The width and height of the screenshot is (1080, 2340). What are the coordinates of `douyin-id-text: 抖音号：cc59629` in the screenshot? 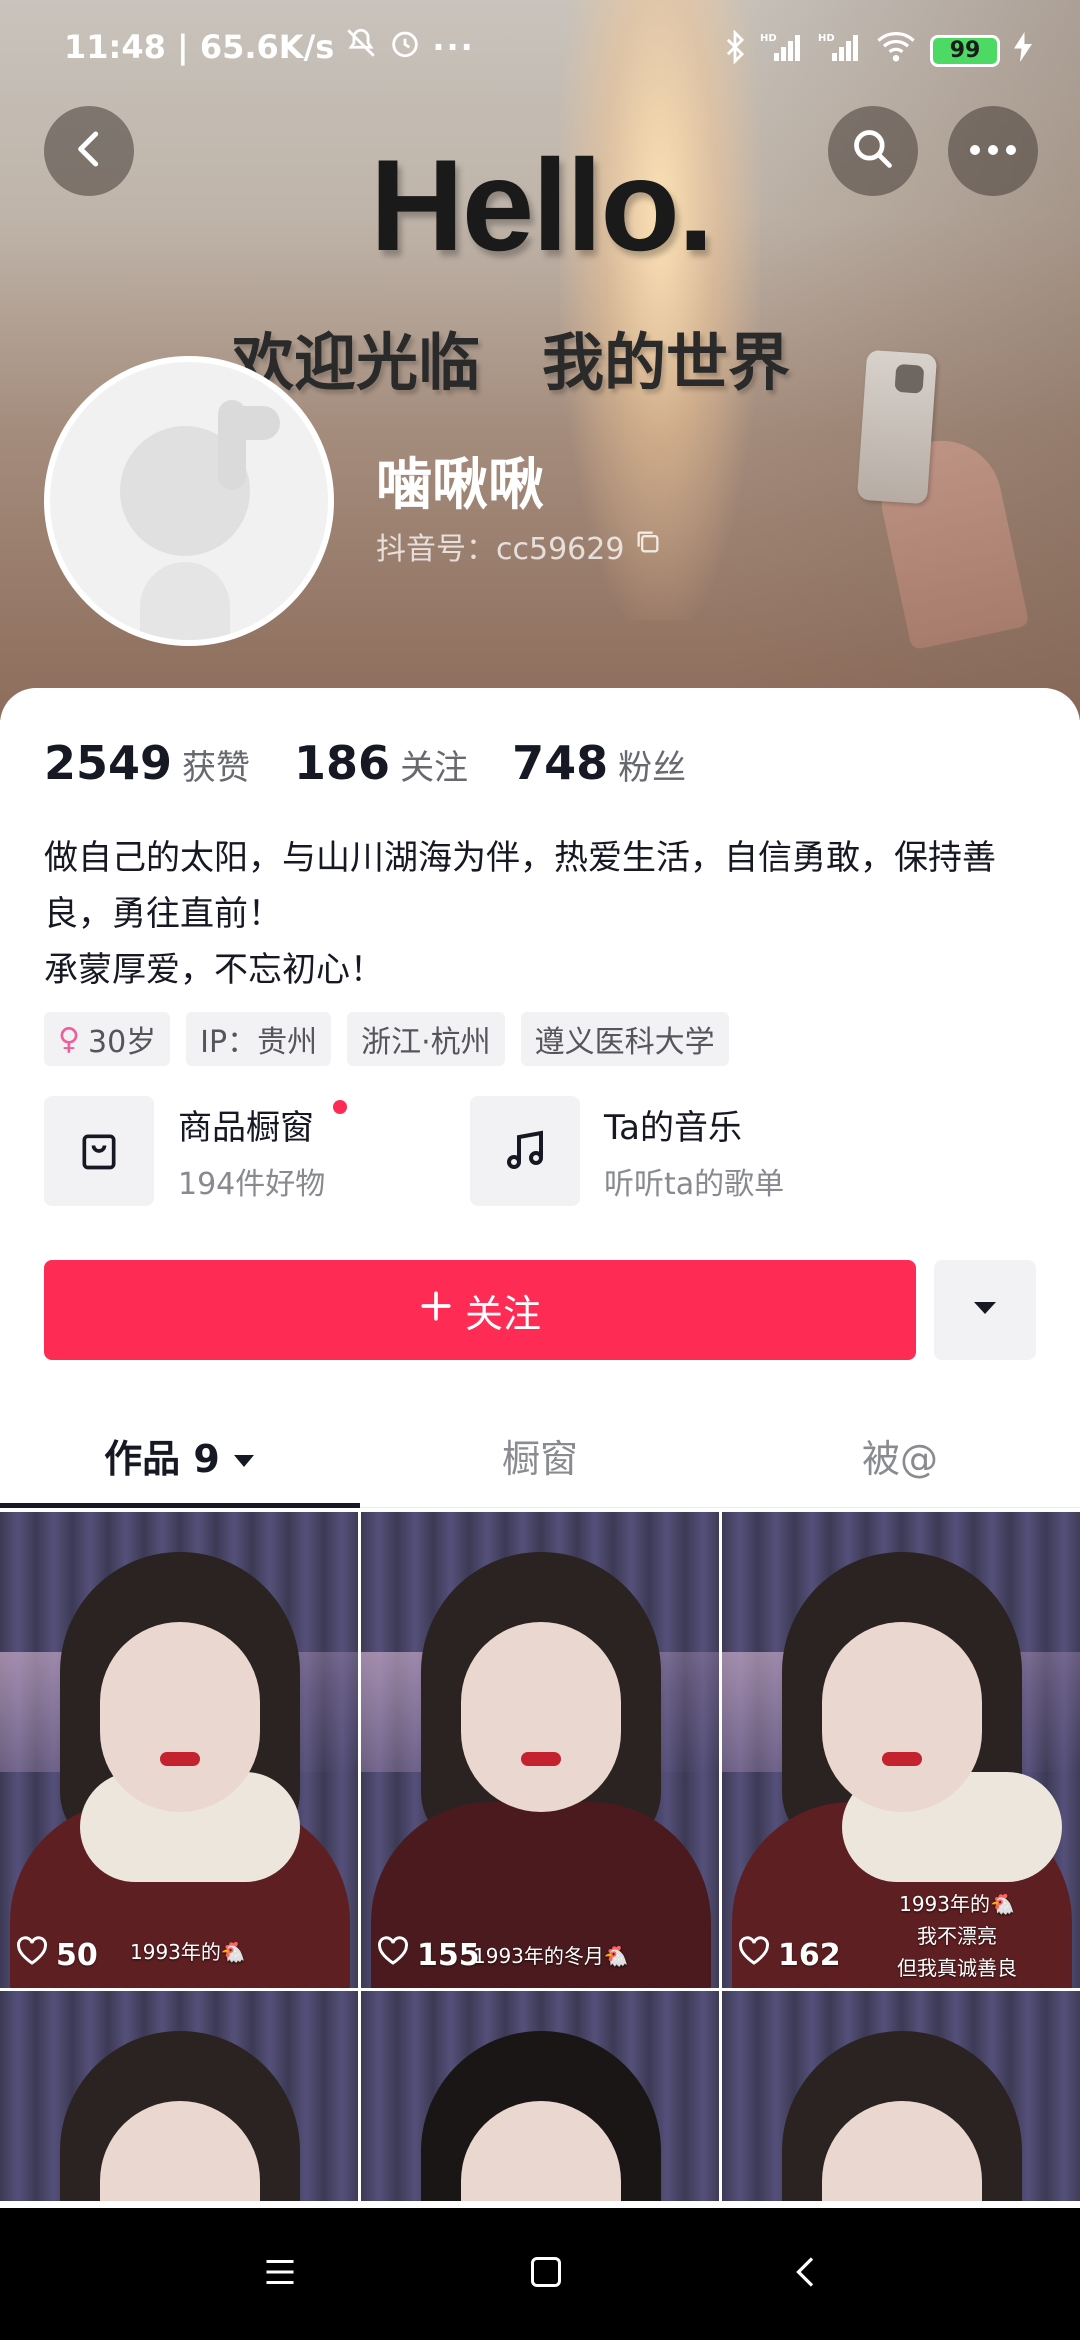 It's located at (500, 549).